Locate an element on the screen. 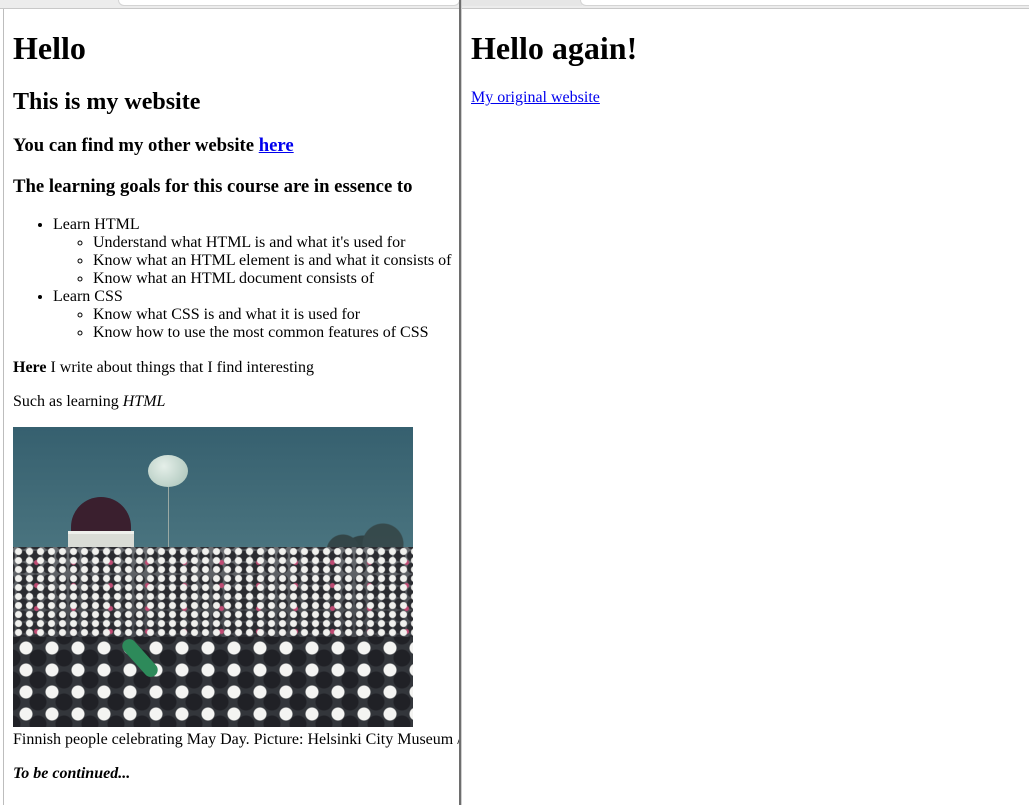  browser-tab-strip is located at coordinates (514, 4).